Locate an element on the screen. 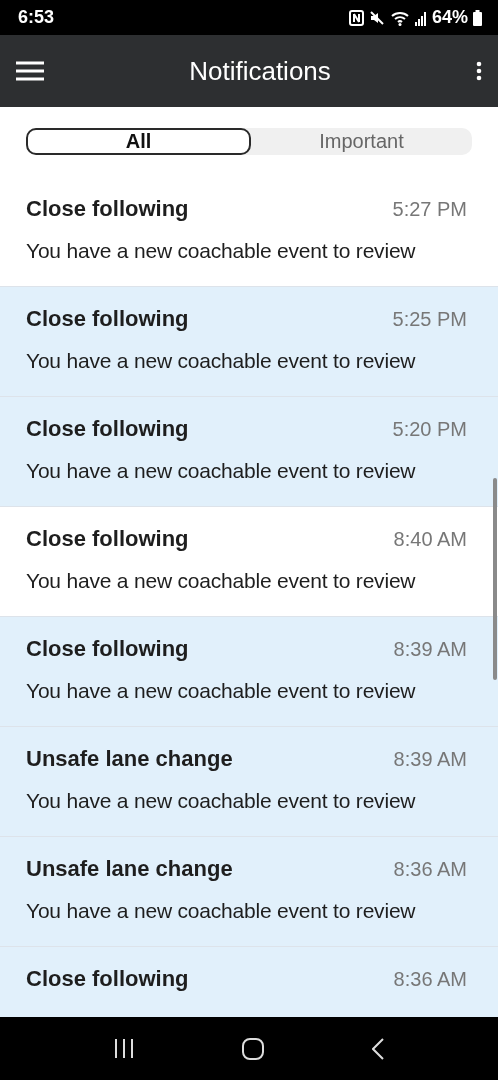 This screenshot has width=498, height=1080. notification-item: Close following 5:25 PM You have a new coachable event to review is located at coordinates (249, 341).